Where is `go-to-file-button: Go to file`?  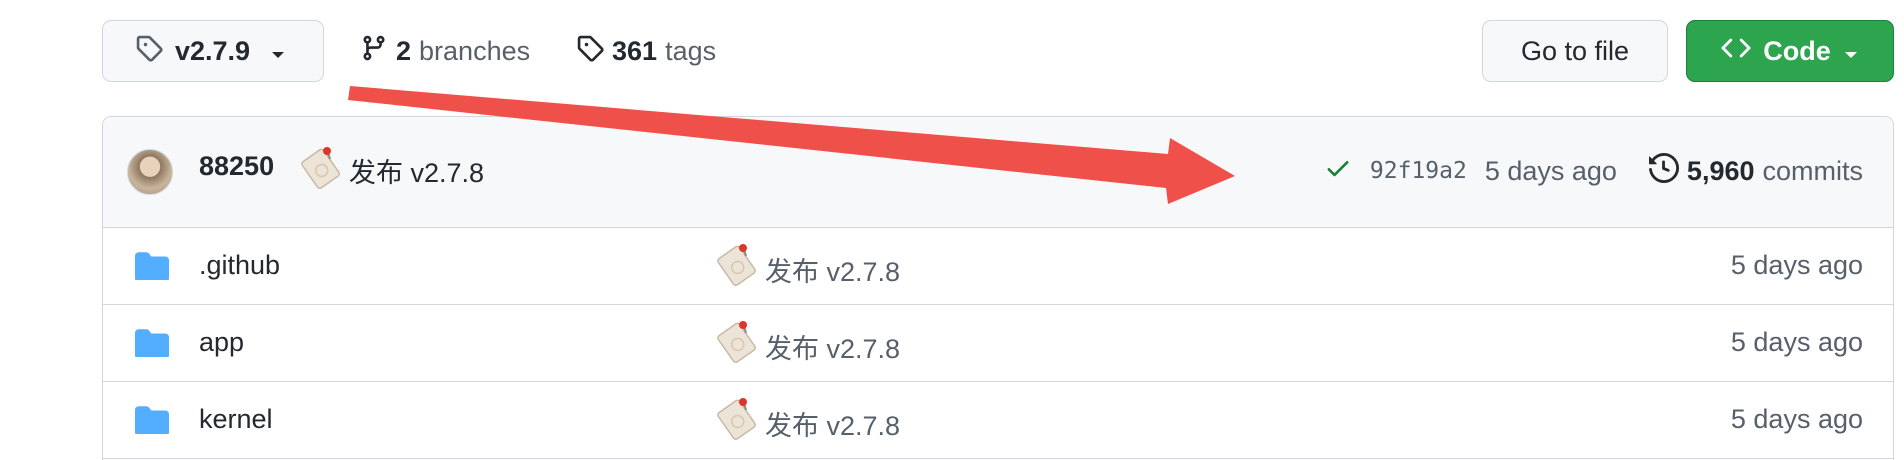
go-to-file-button: Go to file is located at coordinates (1575, 51).